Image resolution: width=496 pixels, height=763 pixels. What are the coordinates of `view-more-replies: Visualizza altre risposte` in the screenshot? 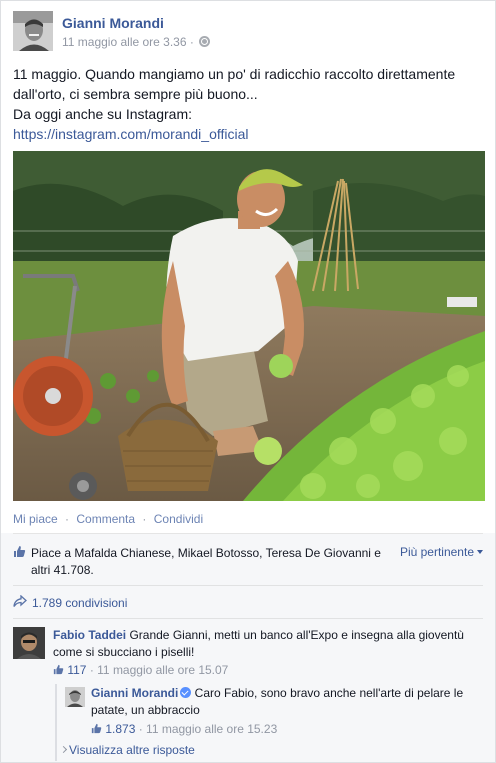 It's located at (269, 750).